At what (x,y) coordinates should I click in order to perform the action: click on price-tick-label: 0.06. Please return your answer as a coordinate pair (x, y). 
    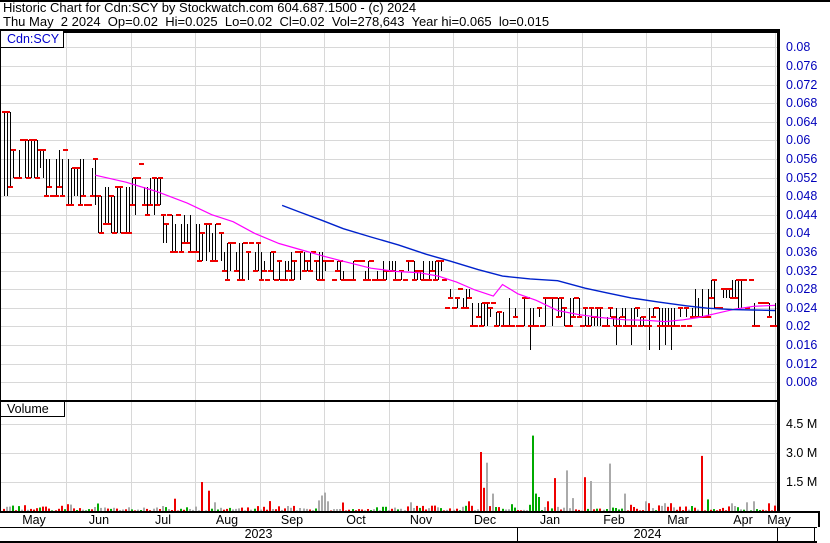
    Looking at the image, I should click on (798, 140).